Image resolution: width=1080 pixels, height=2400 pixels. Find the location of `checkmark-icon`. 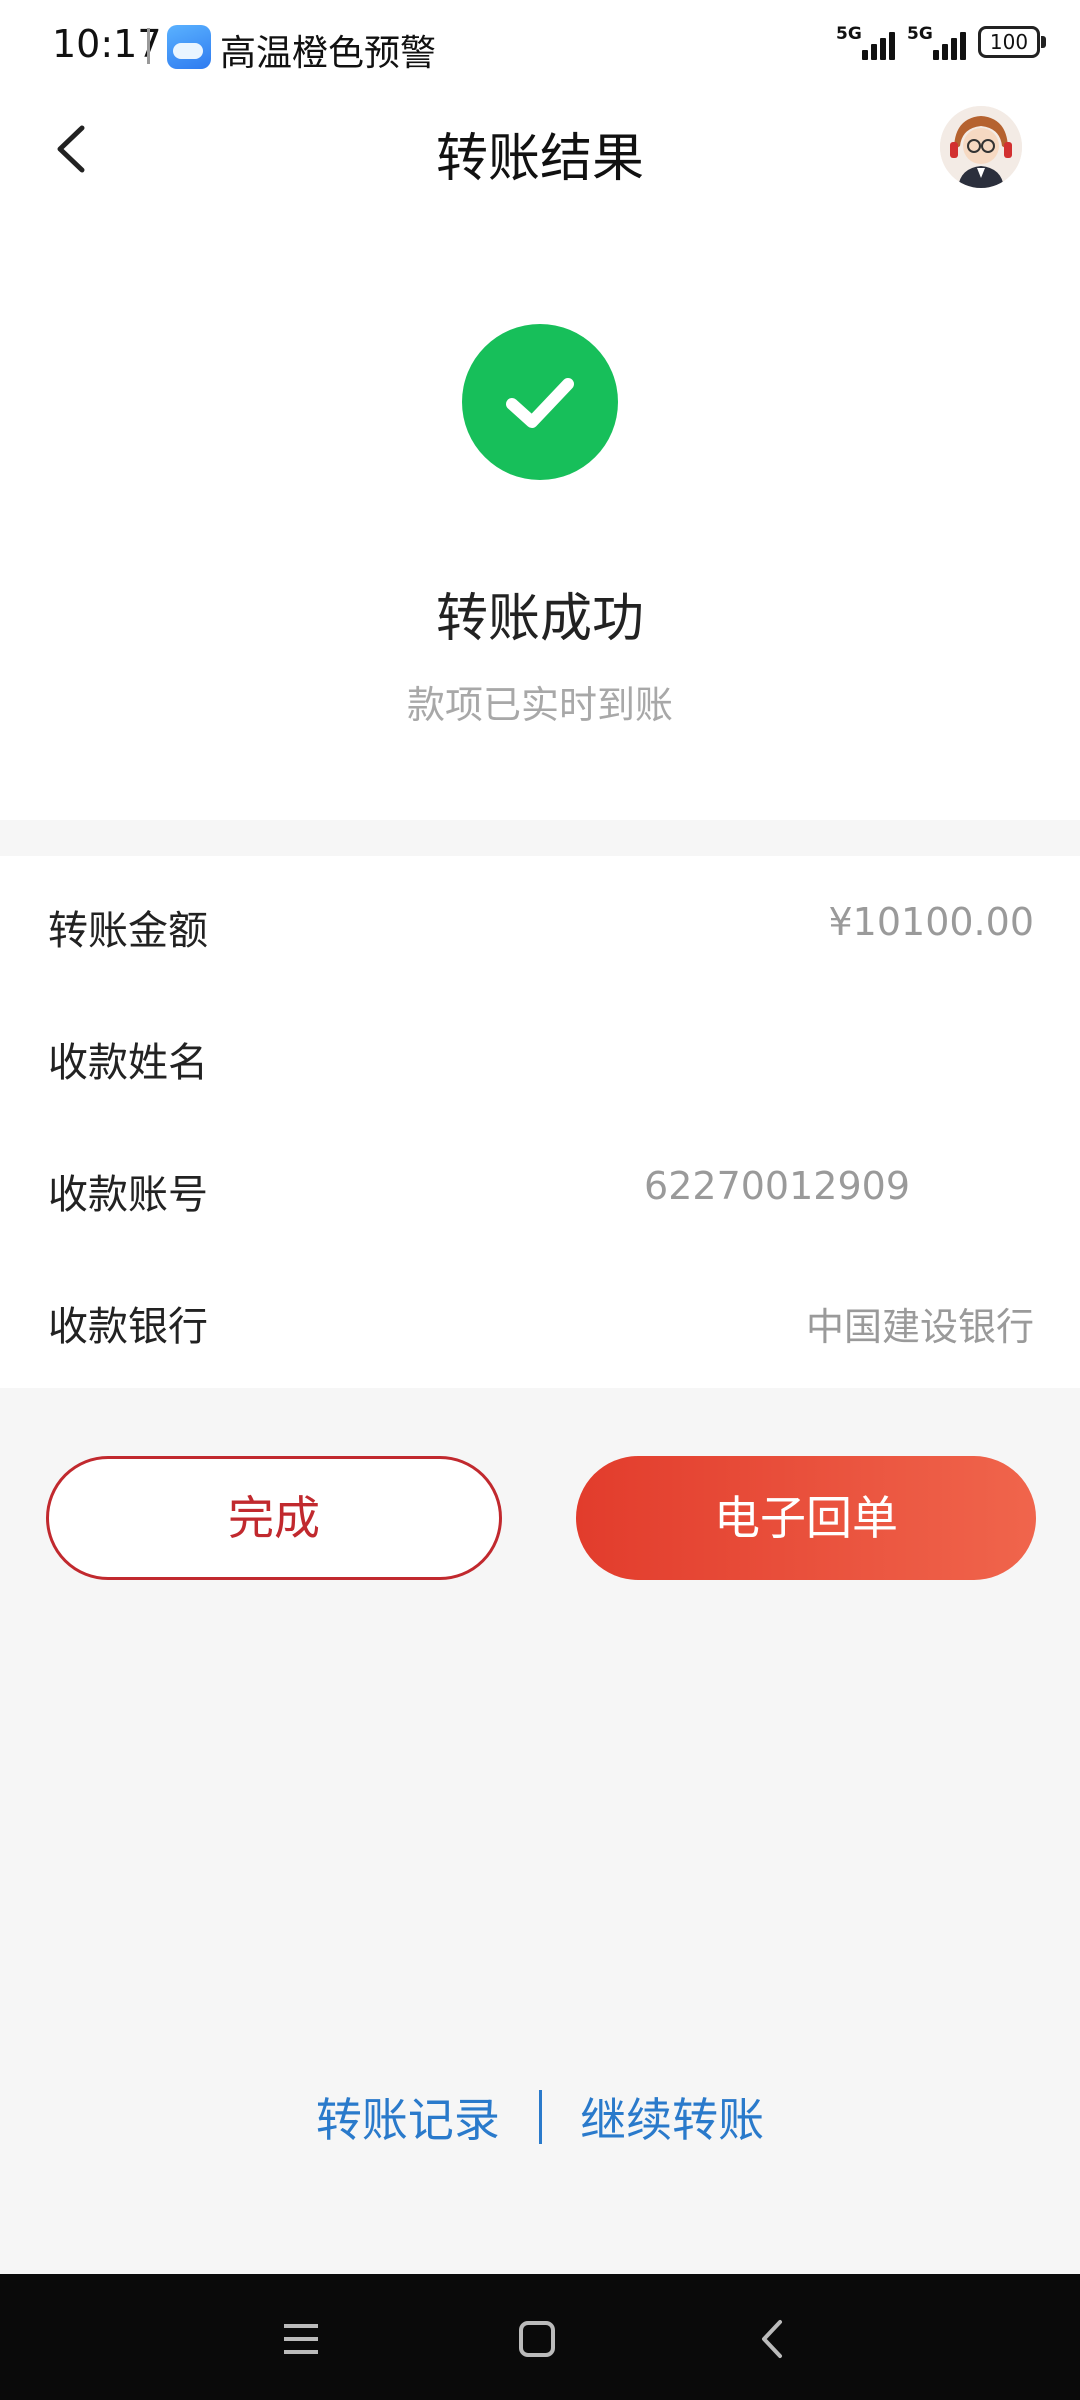

checkmark-icon is located at coordinates (540, 403).